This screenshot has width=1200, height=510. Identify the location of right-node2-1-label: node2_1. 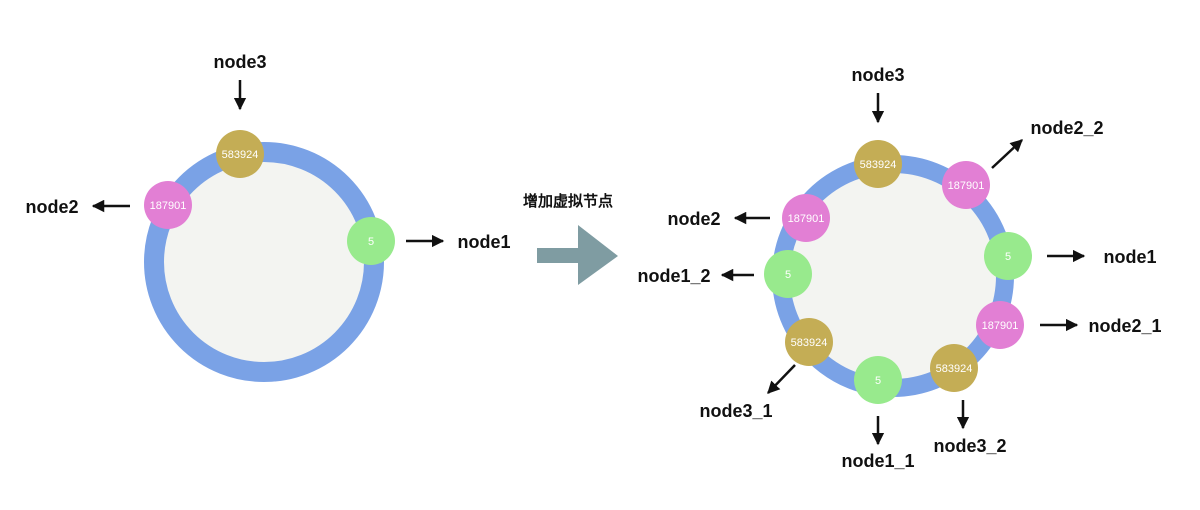
(1124, 326).